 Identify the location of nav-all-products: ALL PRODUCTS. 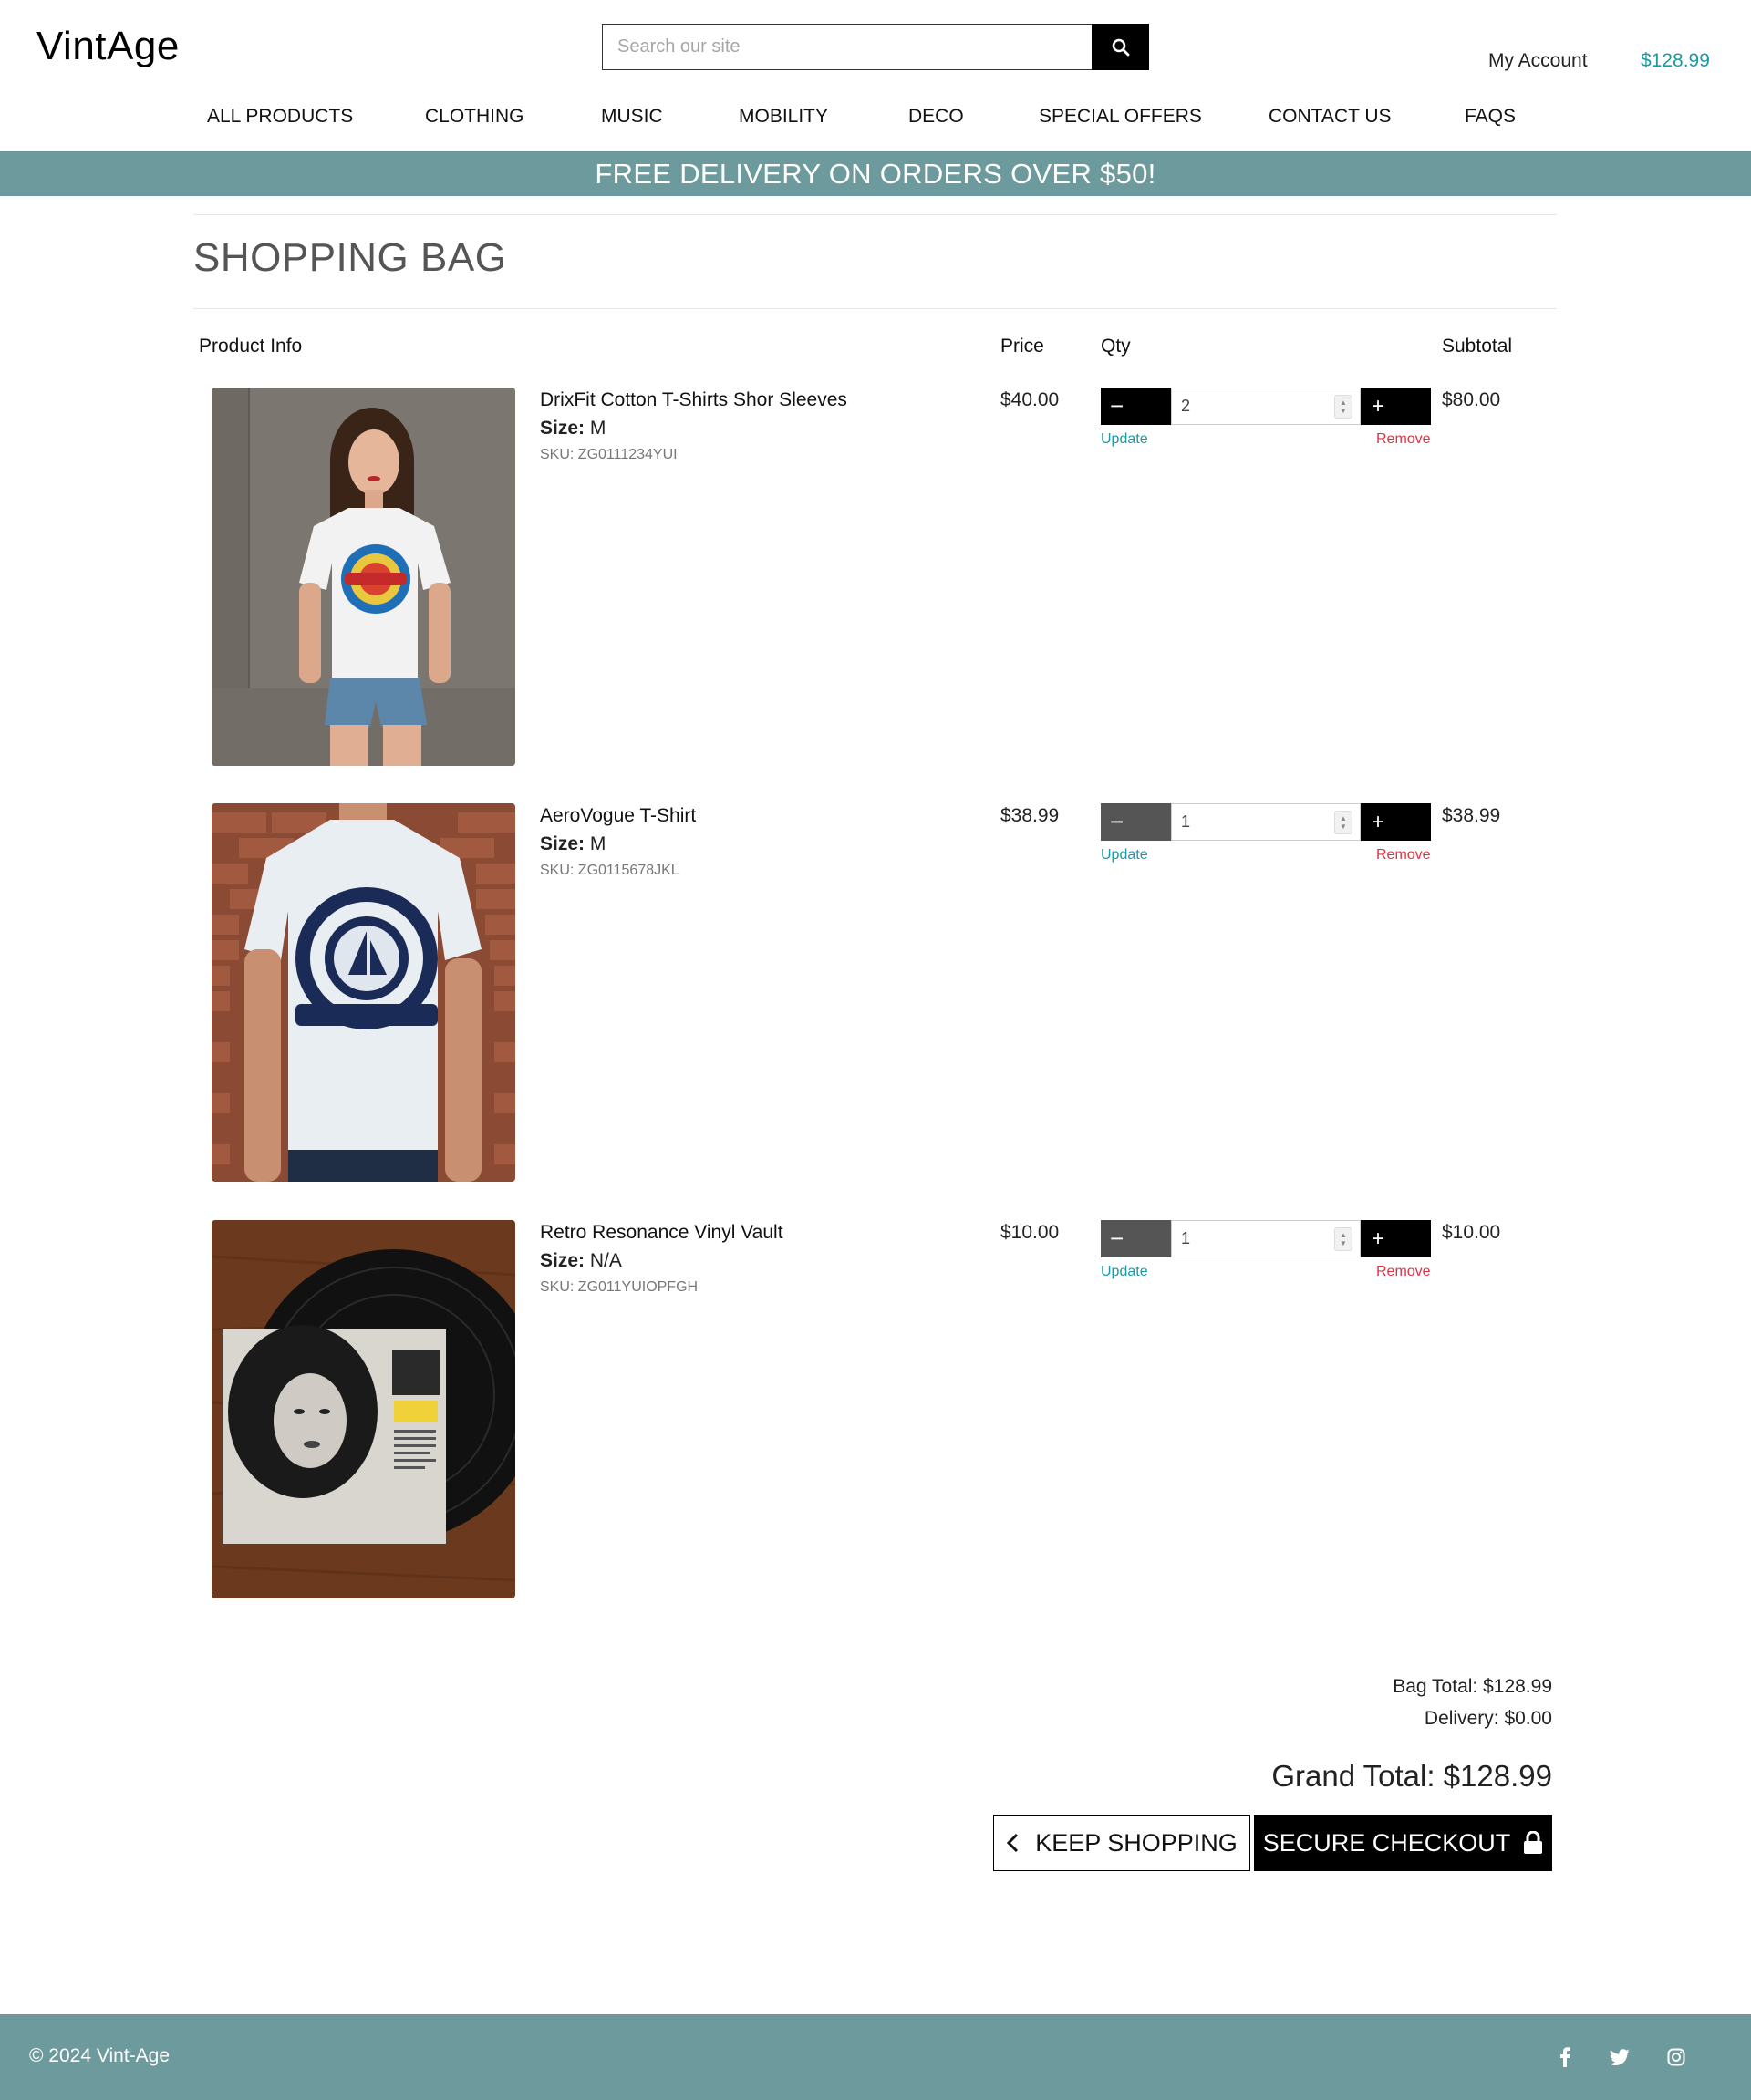
(280, 117).